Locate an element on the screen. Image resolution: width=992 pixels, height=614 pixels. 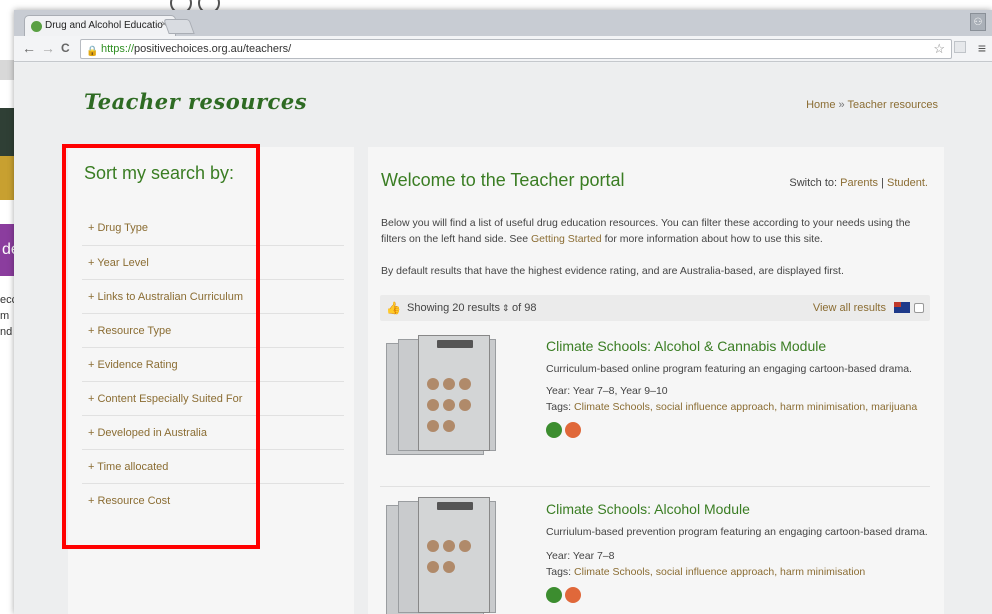
window-controls-icon is located at coordinates (205, 7).